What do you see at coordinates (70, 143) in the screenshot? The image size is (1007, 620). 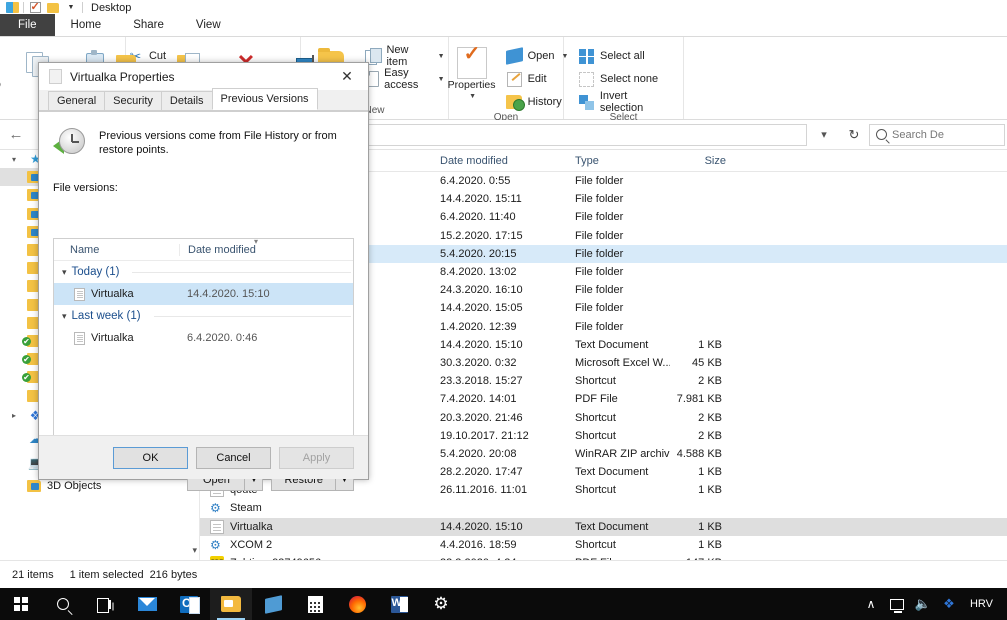 I see `previous-versions-clock-icon` at bounding box center [70, 143].